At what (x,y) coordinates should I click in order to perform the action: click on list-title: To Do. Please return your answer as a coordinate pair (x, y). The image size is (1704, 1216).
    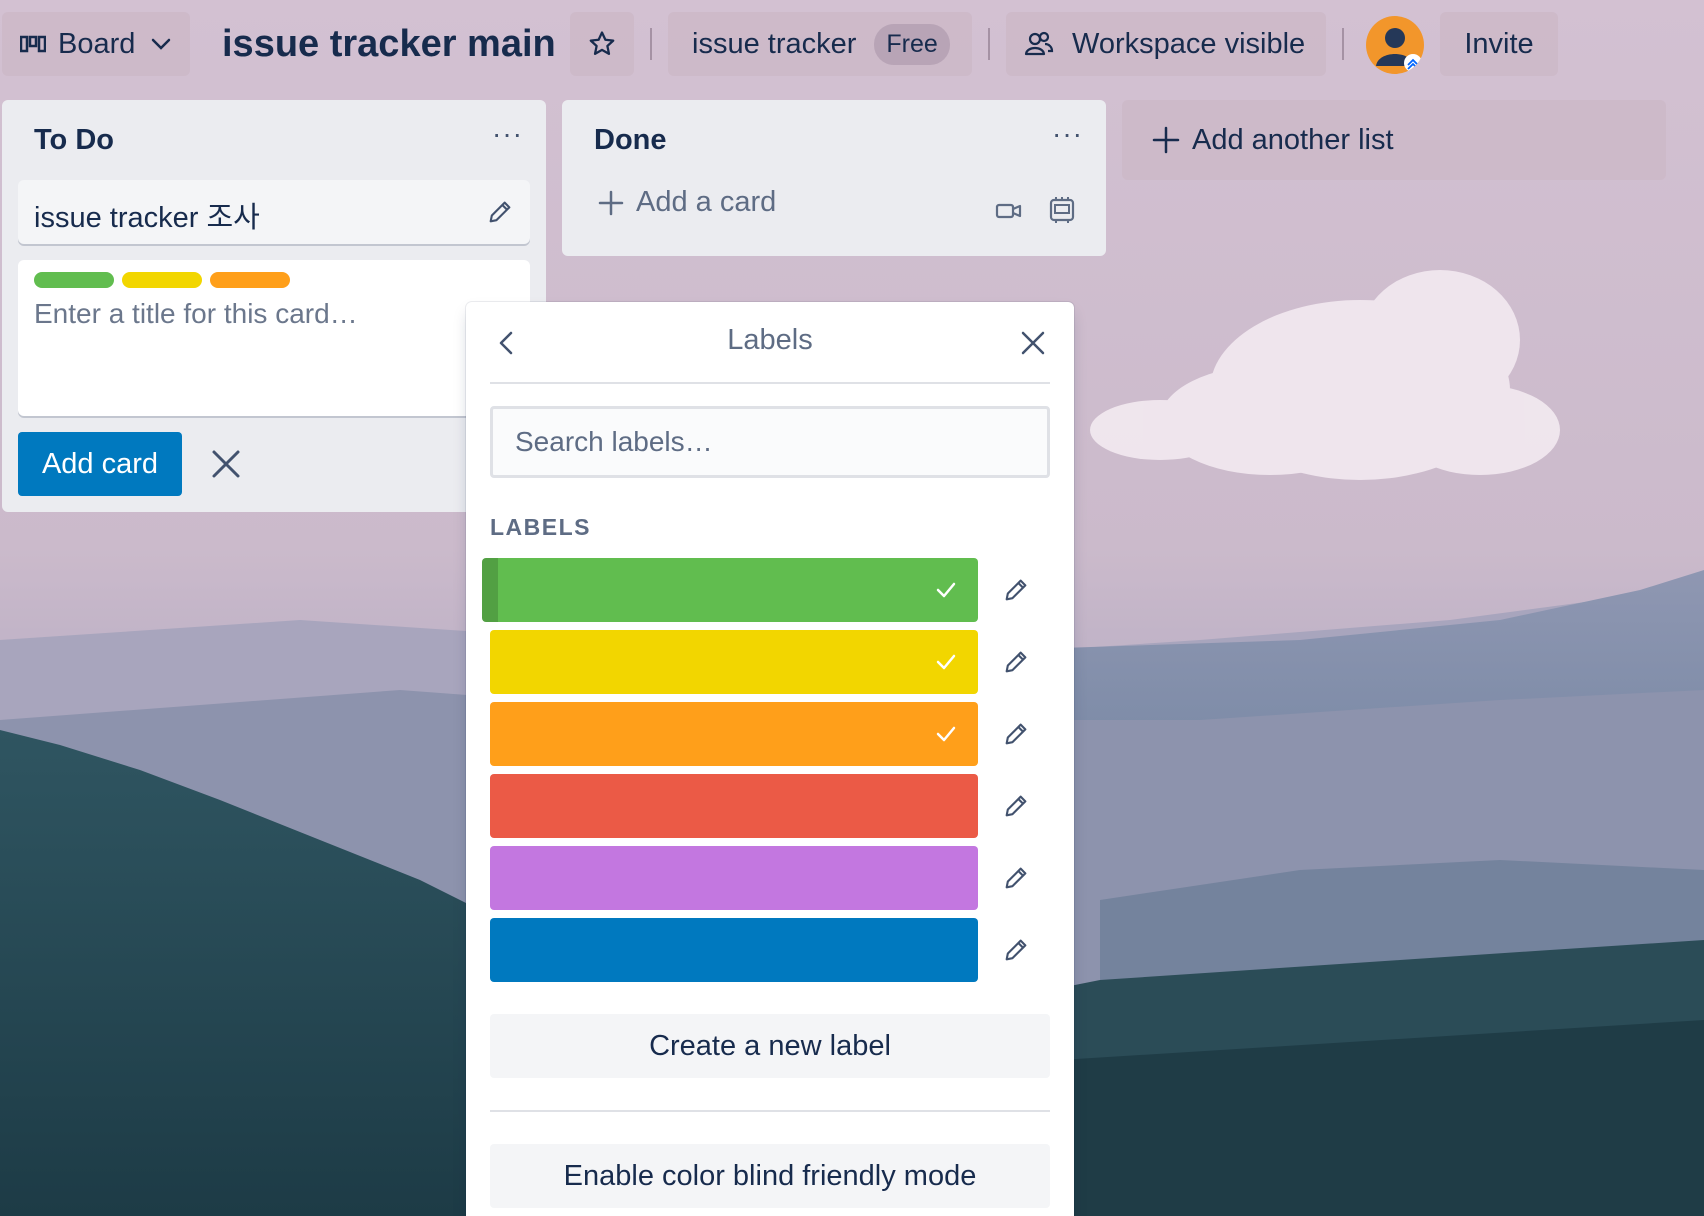
    Looking at the image, I should click on (74, 140).